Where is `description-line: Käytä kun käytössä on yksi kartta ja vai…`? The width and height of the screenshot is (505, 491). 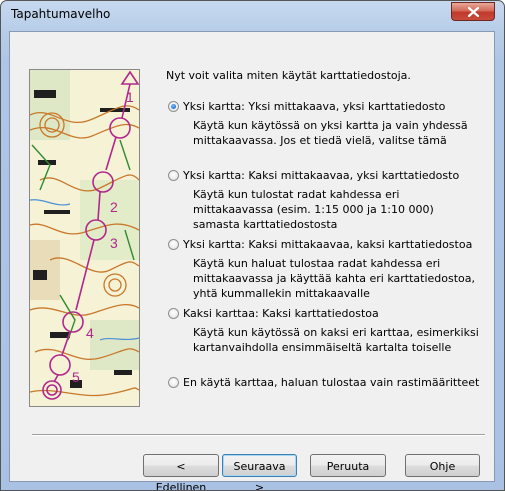
description-line: Käytä kun käytössä on yksi kartta ja vai… is located at coordinates (330, 125).